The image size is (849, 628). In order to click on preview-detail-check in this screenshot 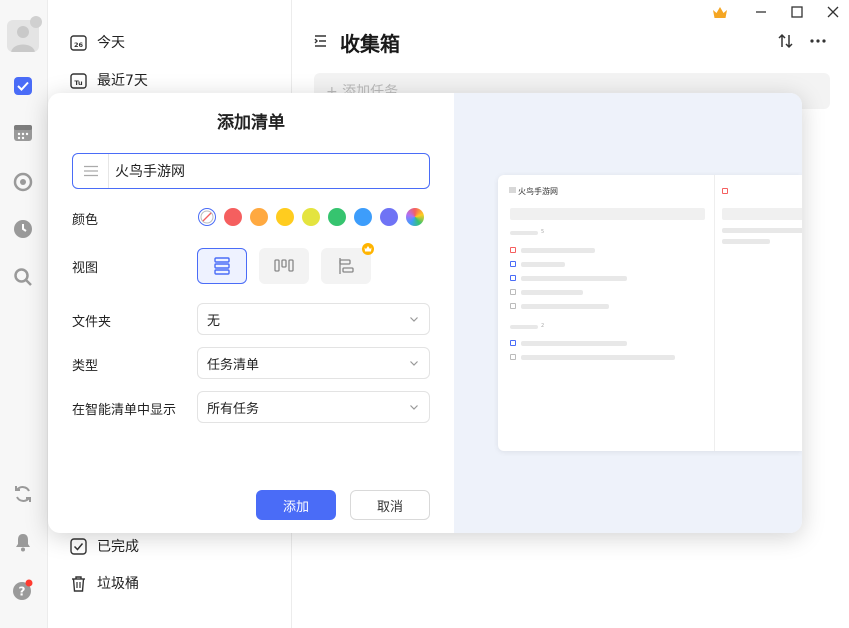, I will do `click(725, 191)`.